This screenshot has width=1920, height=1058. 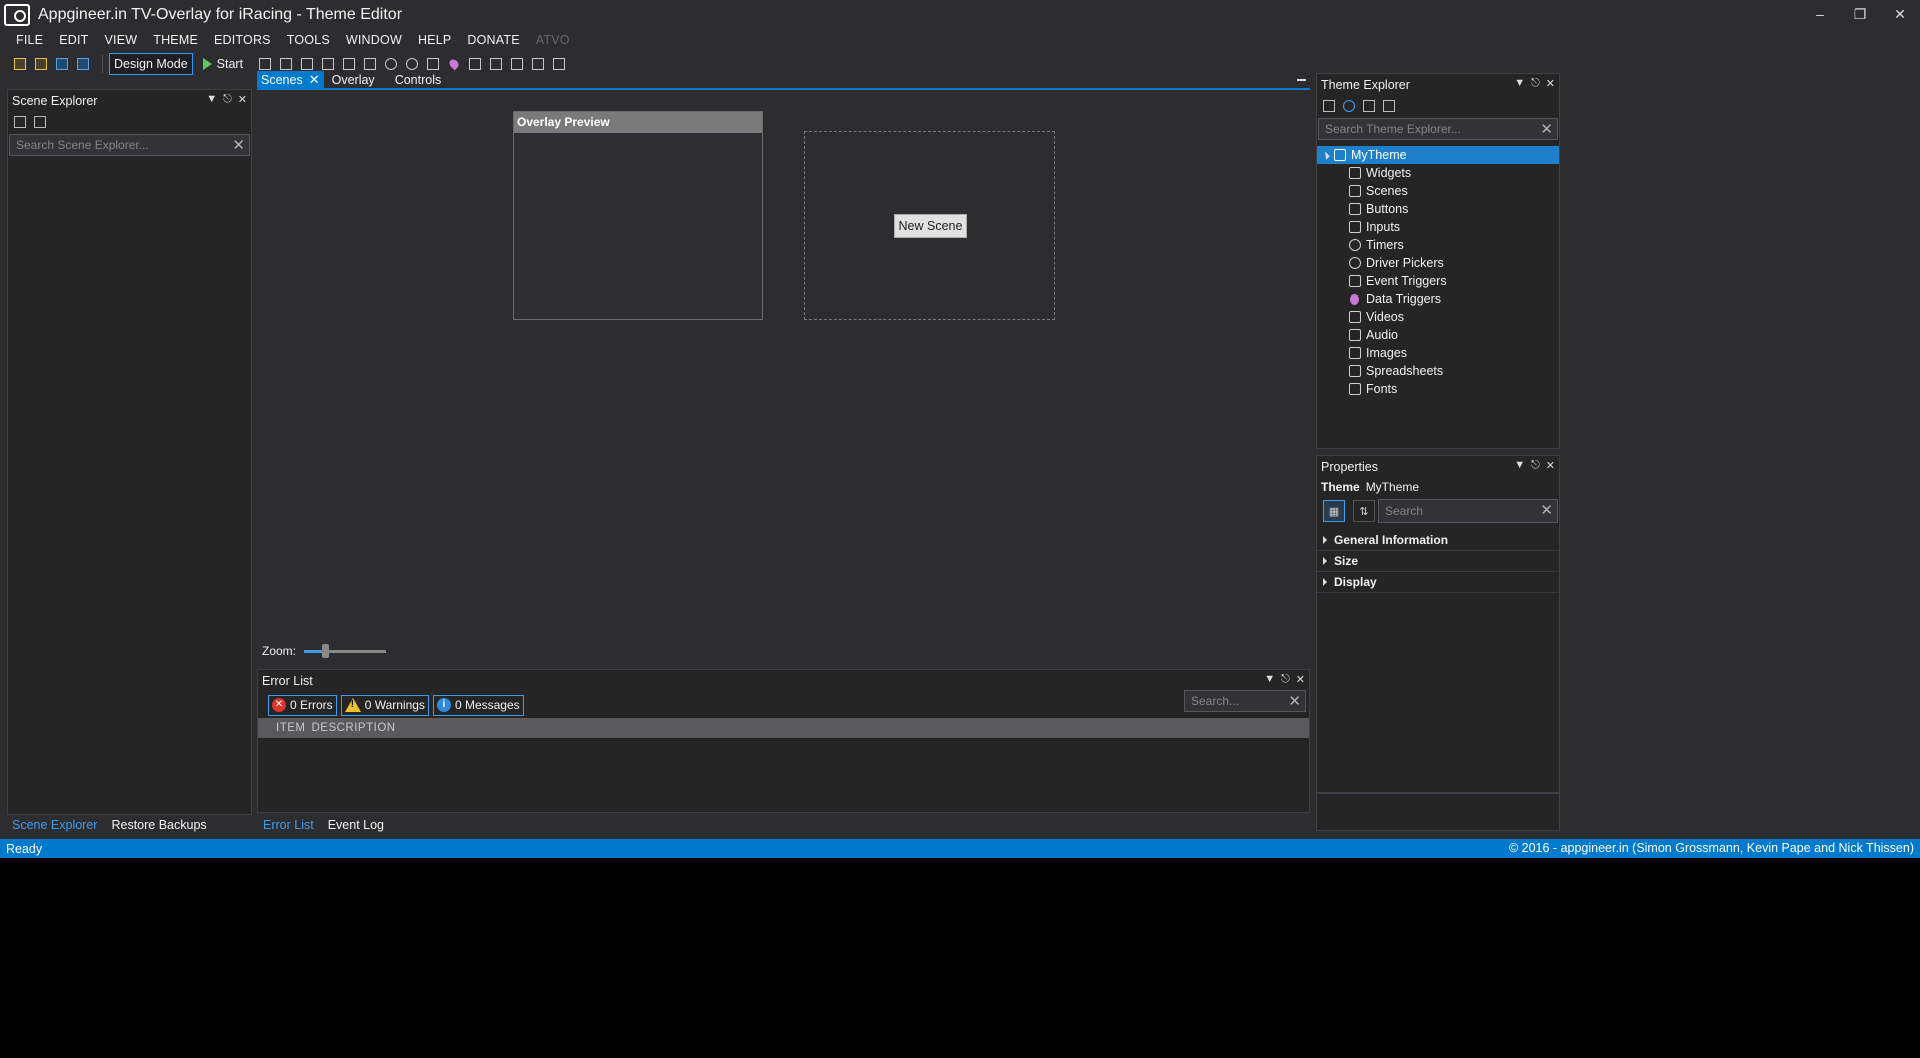 I want to click on tree-item-data-triggers: Data Triggers, so click(x=1438, y=299).